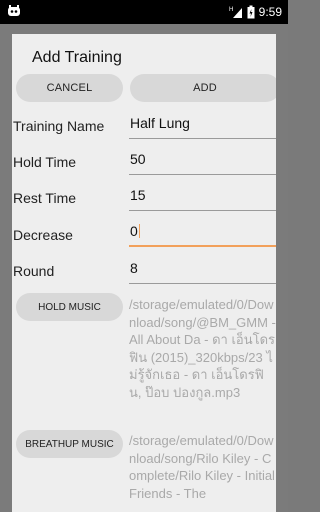  Describe the element at coordinates (69, 444) in the screenshot. I see `breathup-music-button: BREATHUP MUSIC` at that location.